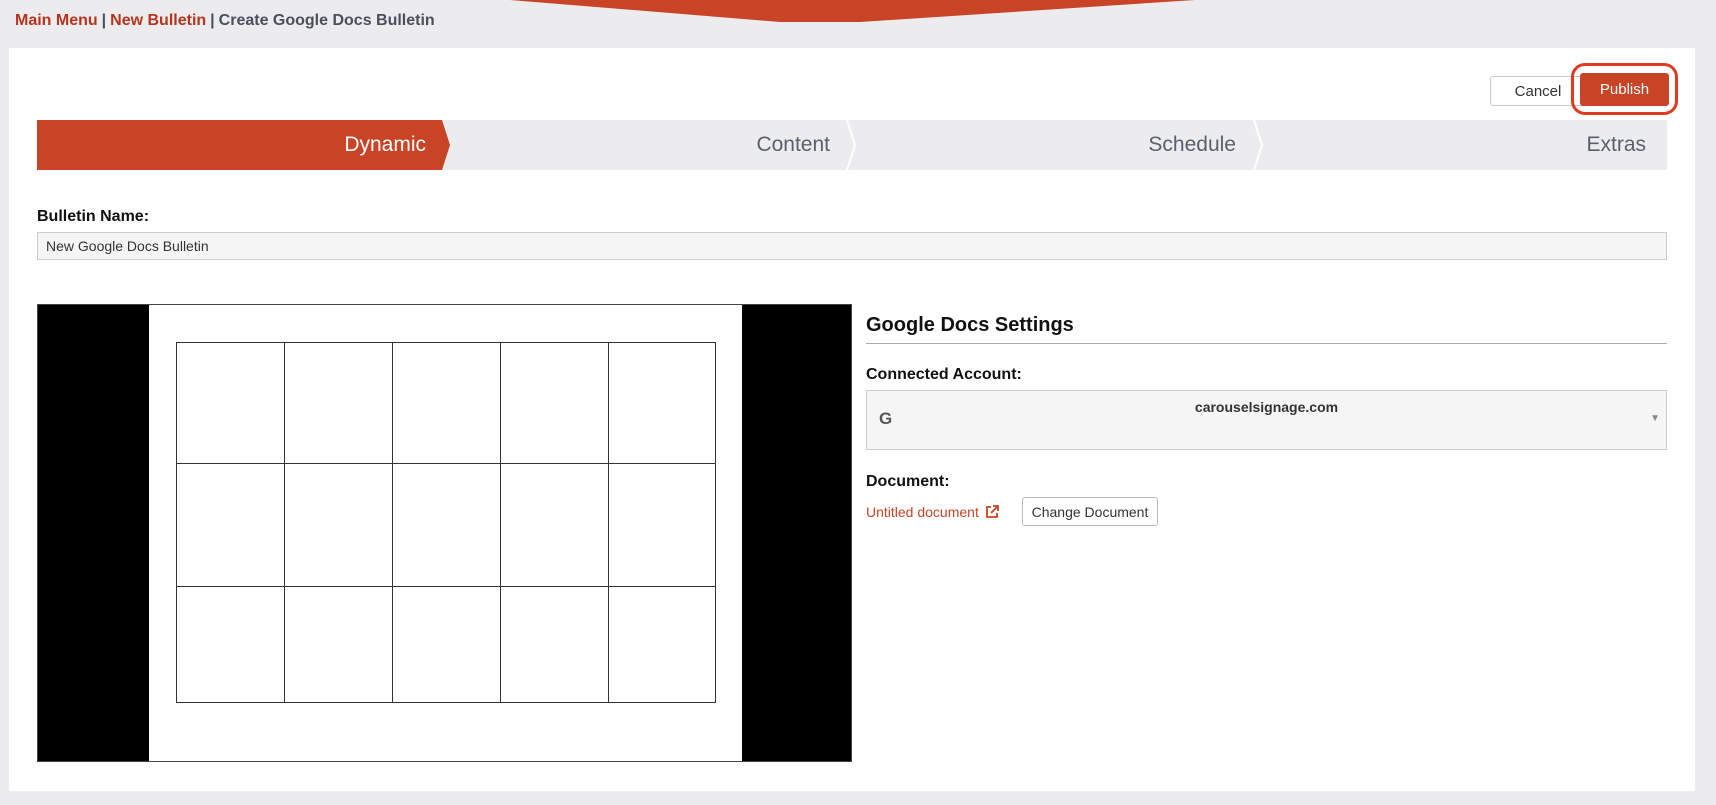 The image size is (1716, 805). Describe the element at coordinates (231, 145) in the screenshot. I see `step-dynamic: Dynamic` at that location.